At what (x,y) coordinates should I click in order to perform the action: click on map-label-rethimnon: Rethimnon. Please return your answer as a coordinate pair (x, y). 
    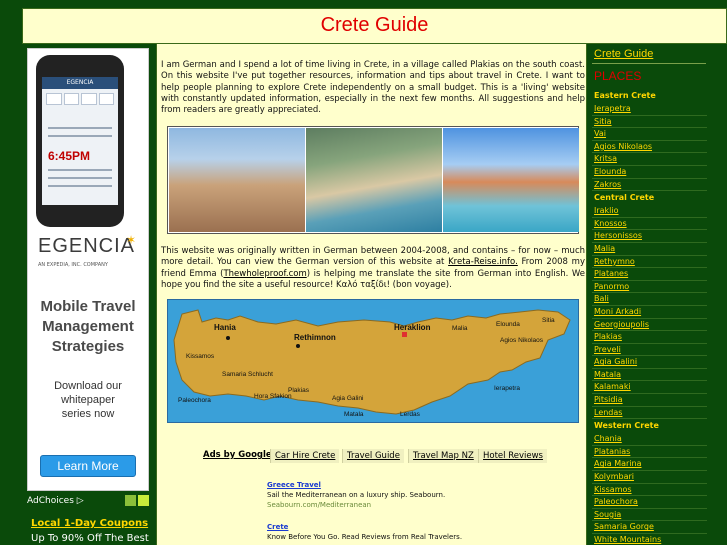
    Looking at the image, I should click on (315, 337).